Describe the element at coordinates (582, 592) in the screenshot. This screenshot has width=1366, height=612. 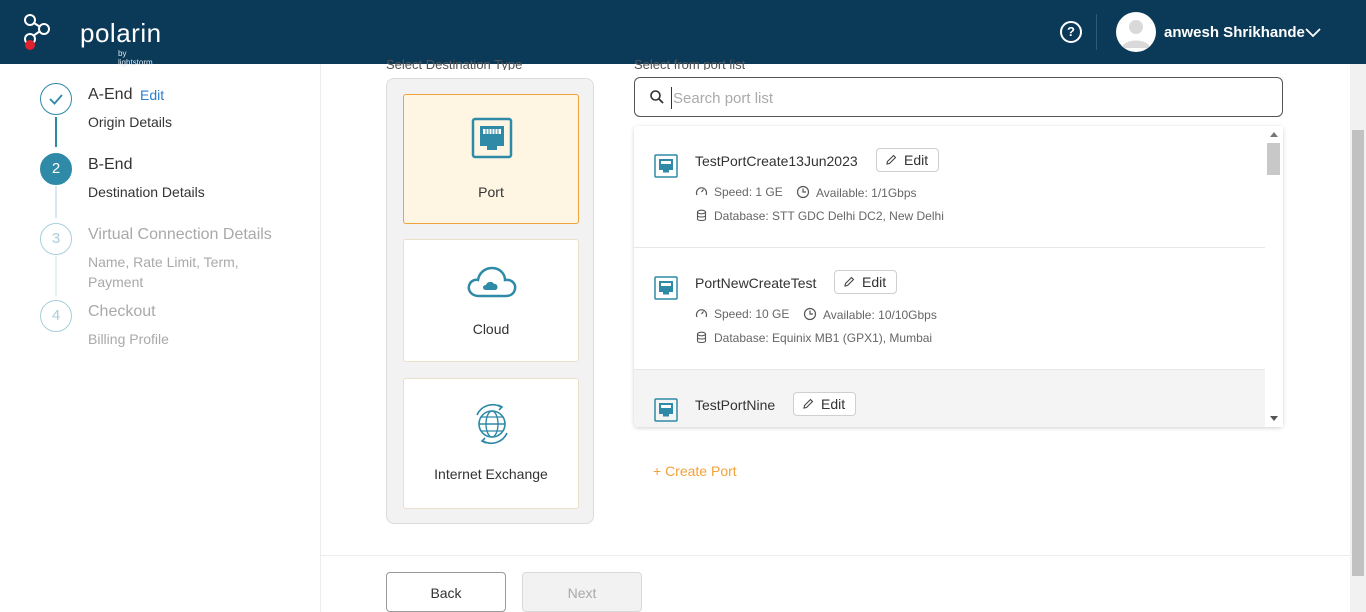
I see `next-button: Next` at that location.